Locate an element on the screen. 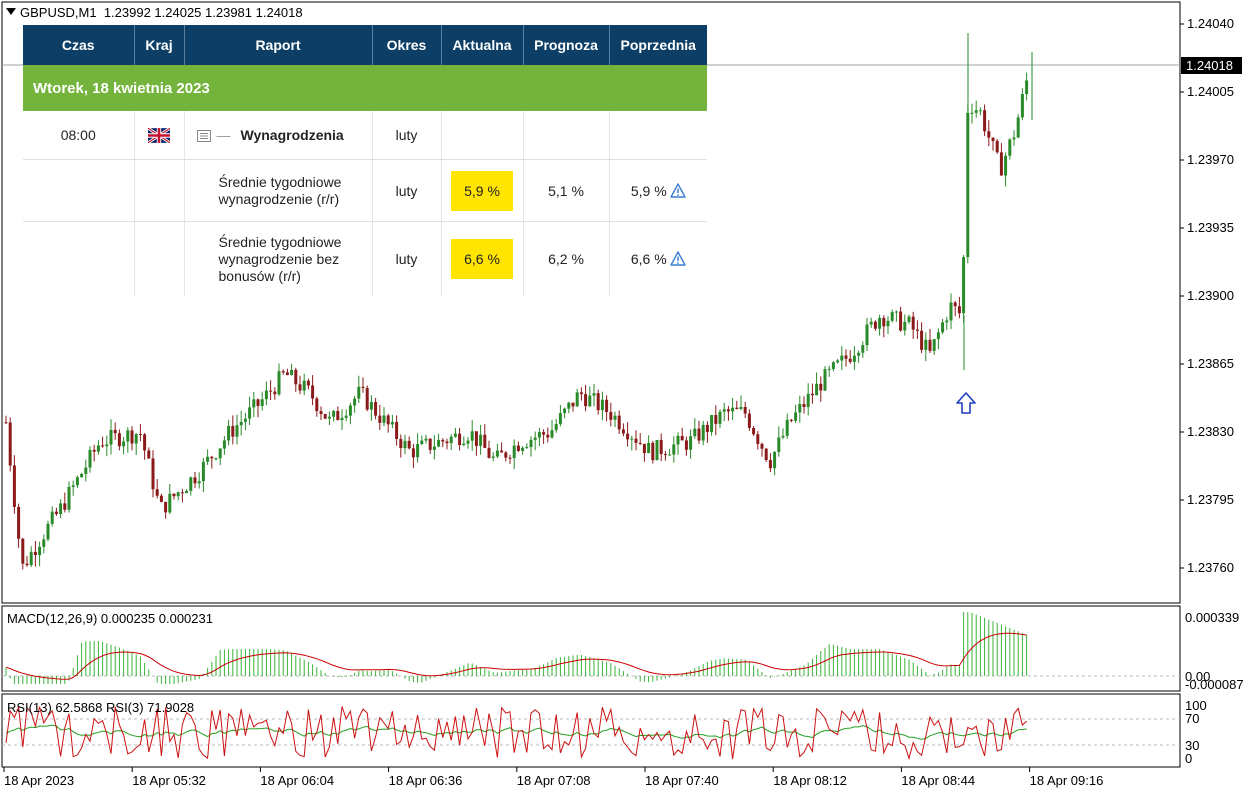 The width and height of the screenshot is (1251, 795). calendar-date: Wtorek, 18 kwietnia 2023 is located at coordinates (365, 88).